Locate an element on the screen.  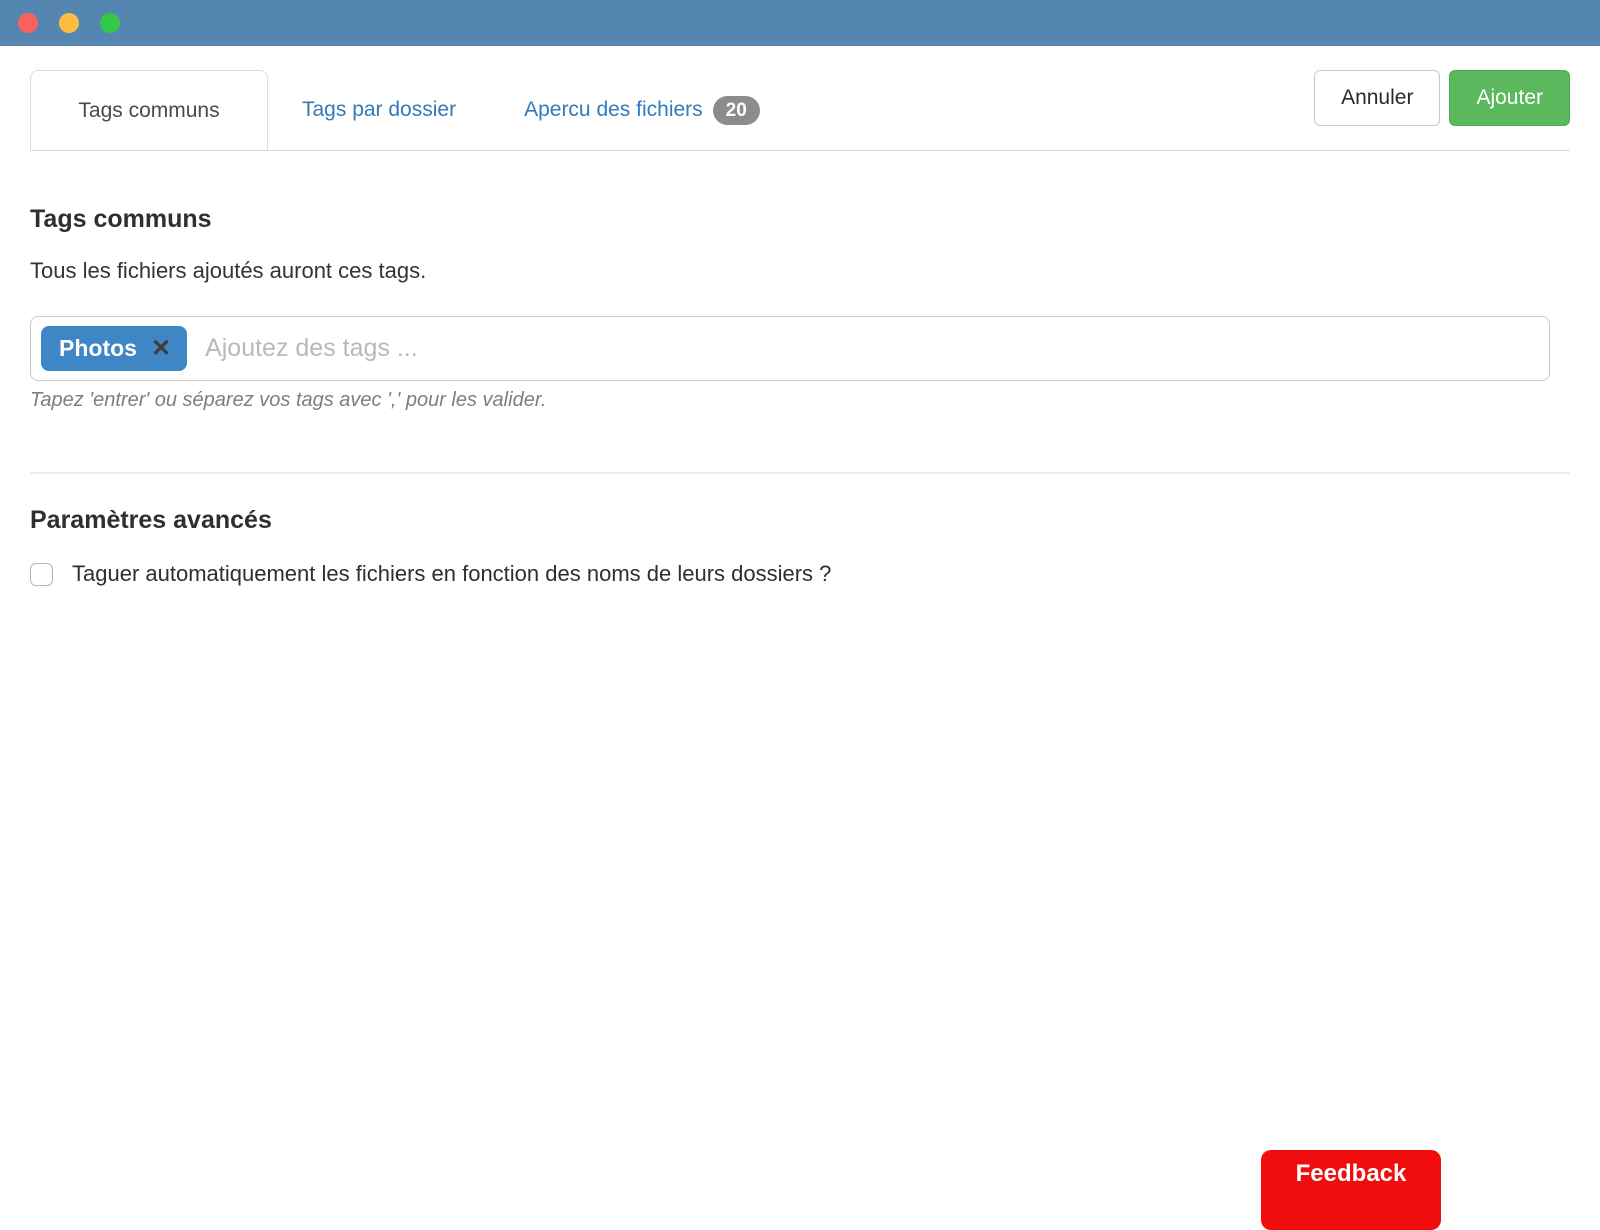
traffic-lights is located at coordinates (69, 23).